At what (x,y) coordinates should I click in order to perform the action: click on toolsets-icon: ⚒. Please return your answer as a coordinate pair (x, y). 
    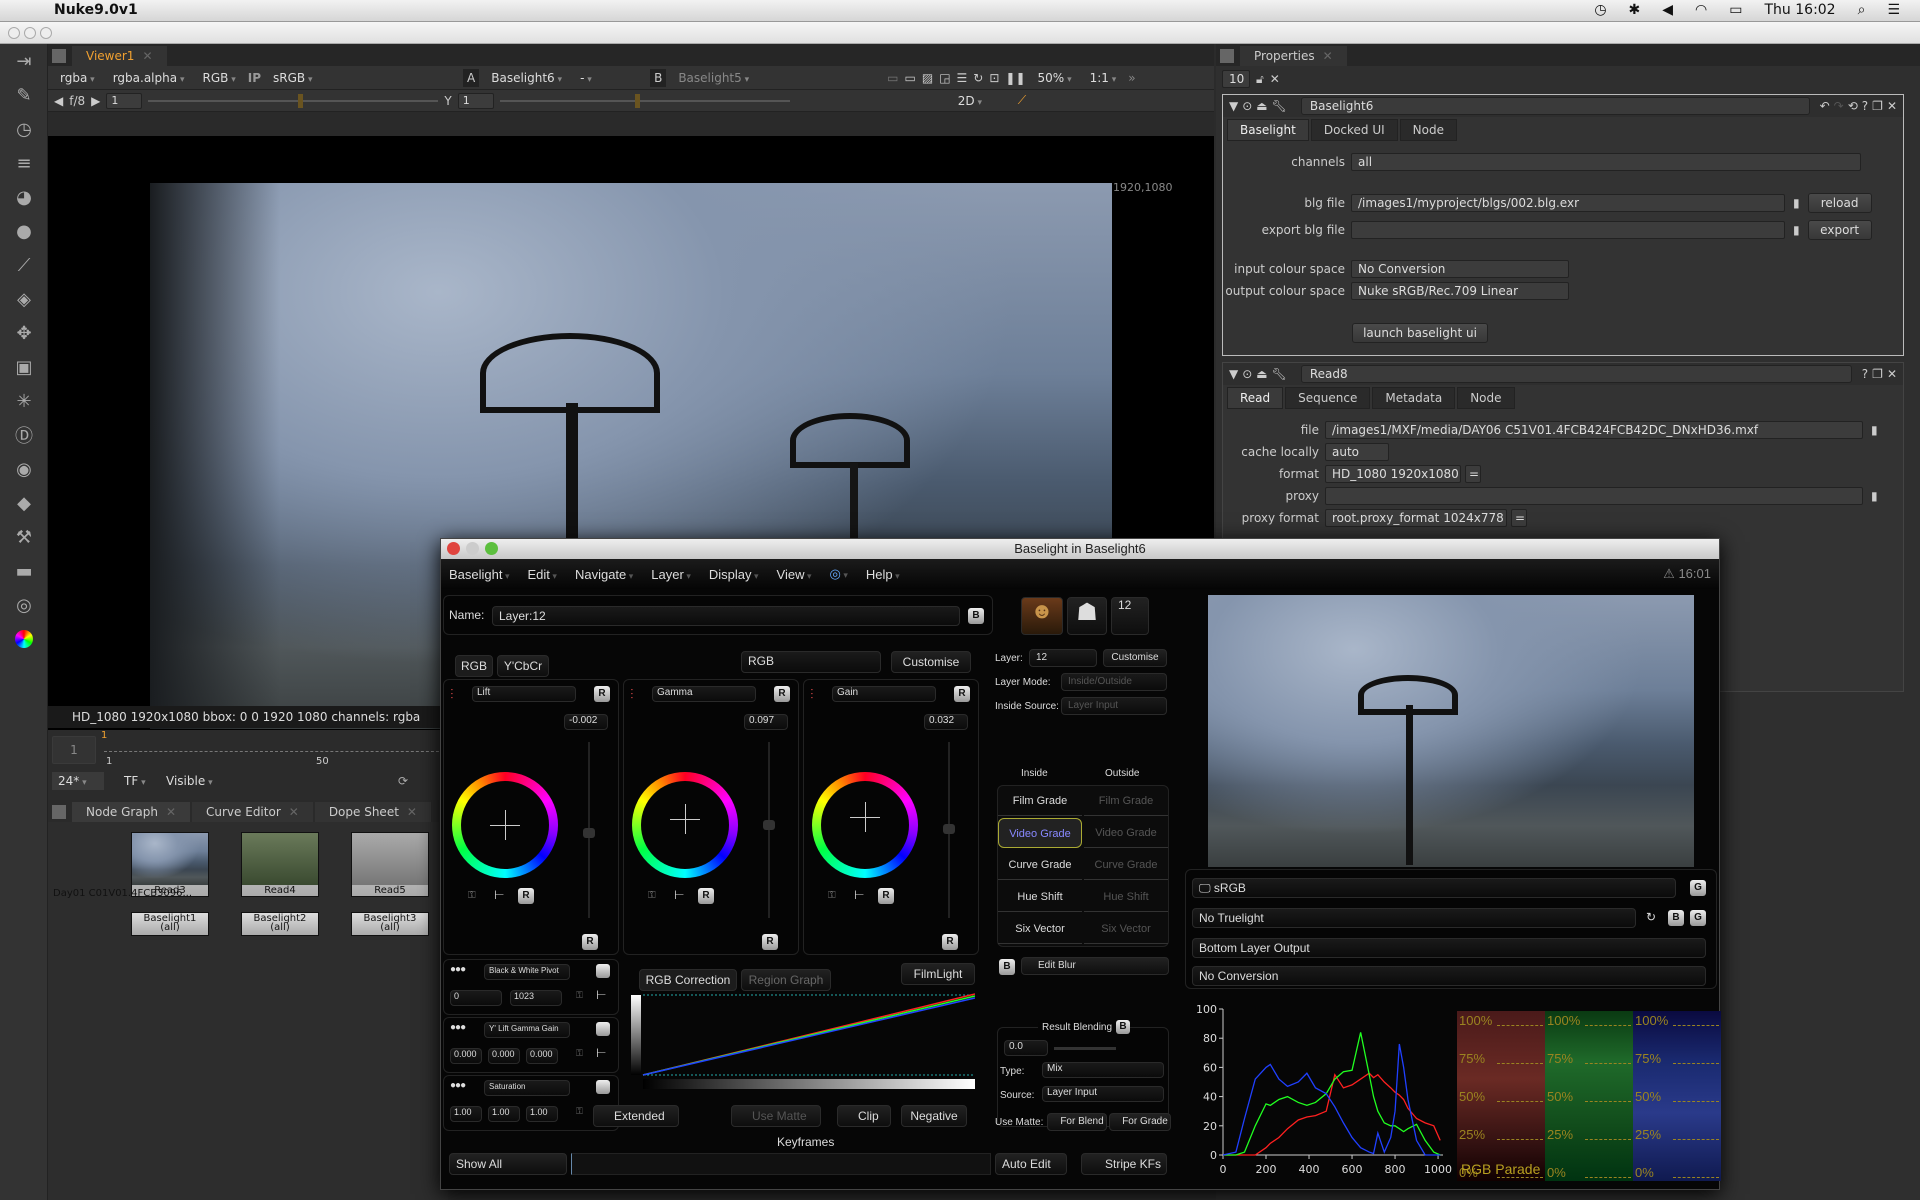
    Looking at the image, I should click on (24, 537).